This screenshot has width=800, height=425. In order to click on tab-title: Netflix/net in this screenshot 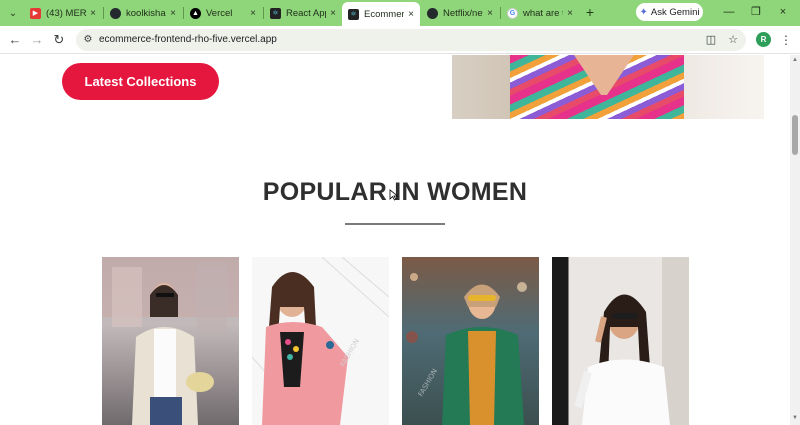, I will do `click(463, 13)`.